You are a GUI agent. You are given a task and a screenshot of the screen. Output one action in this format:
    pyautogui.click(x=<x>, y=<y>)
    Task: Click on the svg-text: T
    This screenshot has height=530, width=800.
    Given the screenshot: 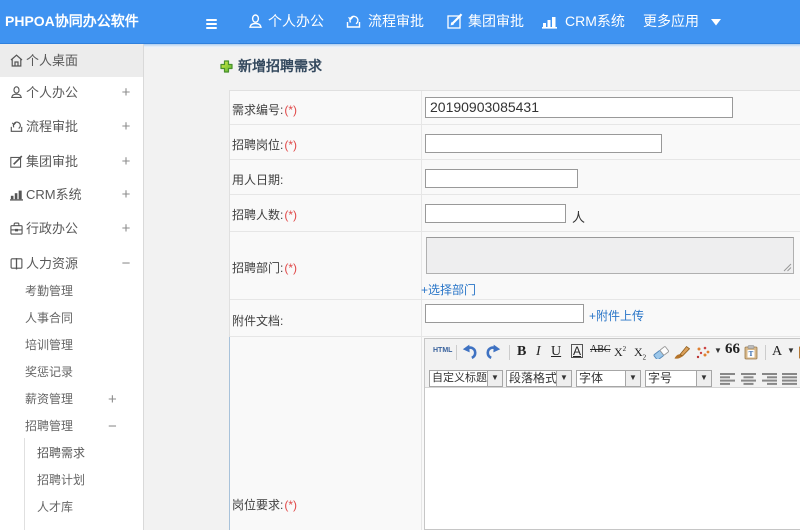 What is the action you would take?
    pyautogui.click(x=751, y=354)
    